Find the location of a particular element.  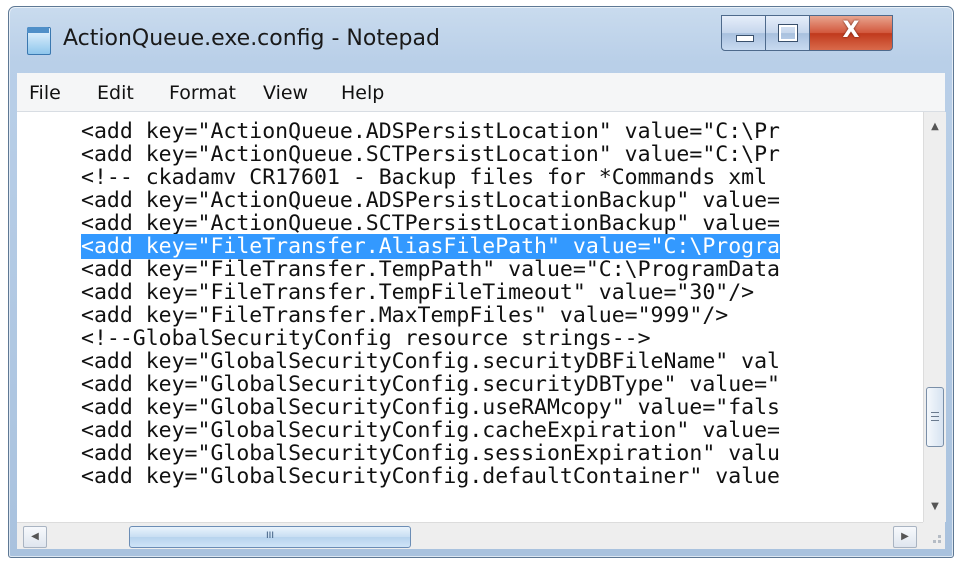

notepad-app-icon is located at coordinates (39, 41).